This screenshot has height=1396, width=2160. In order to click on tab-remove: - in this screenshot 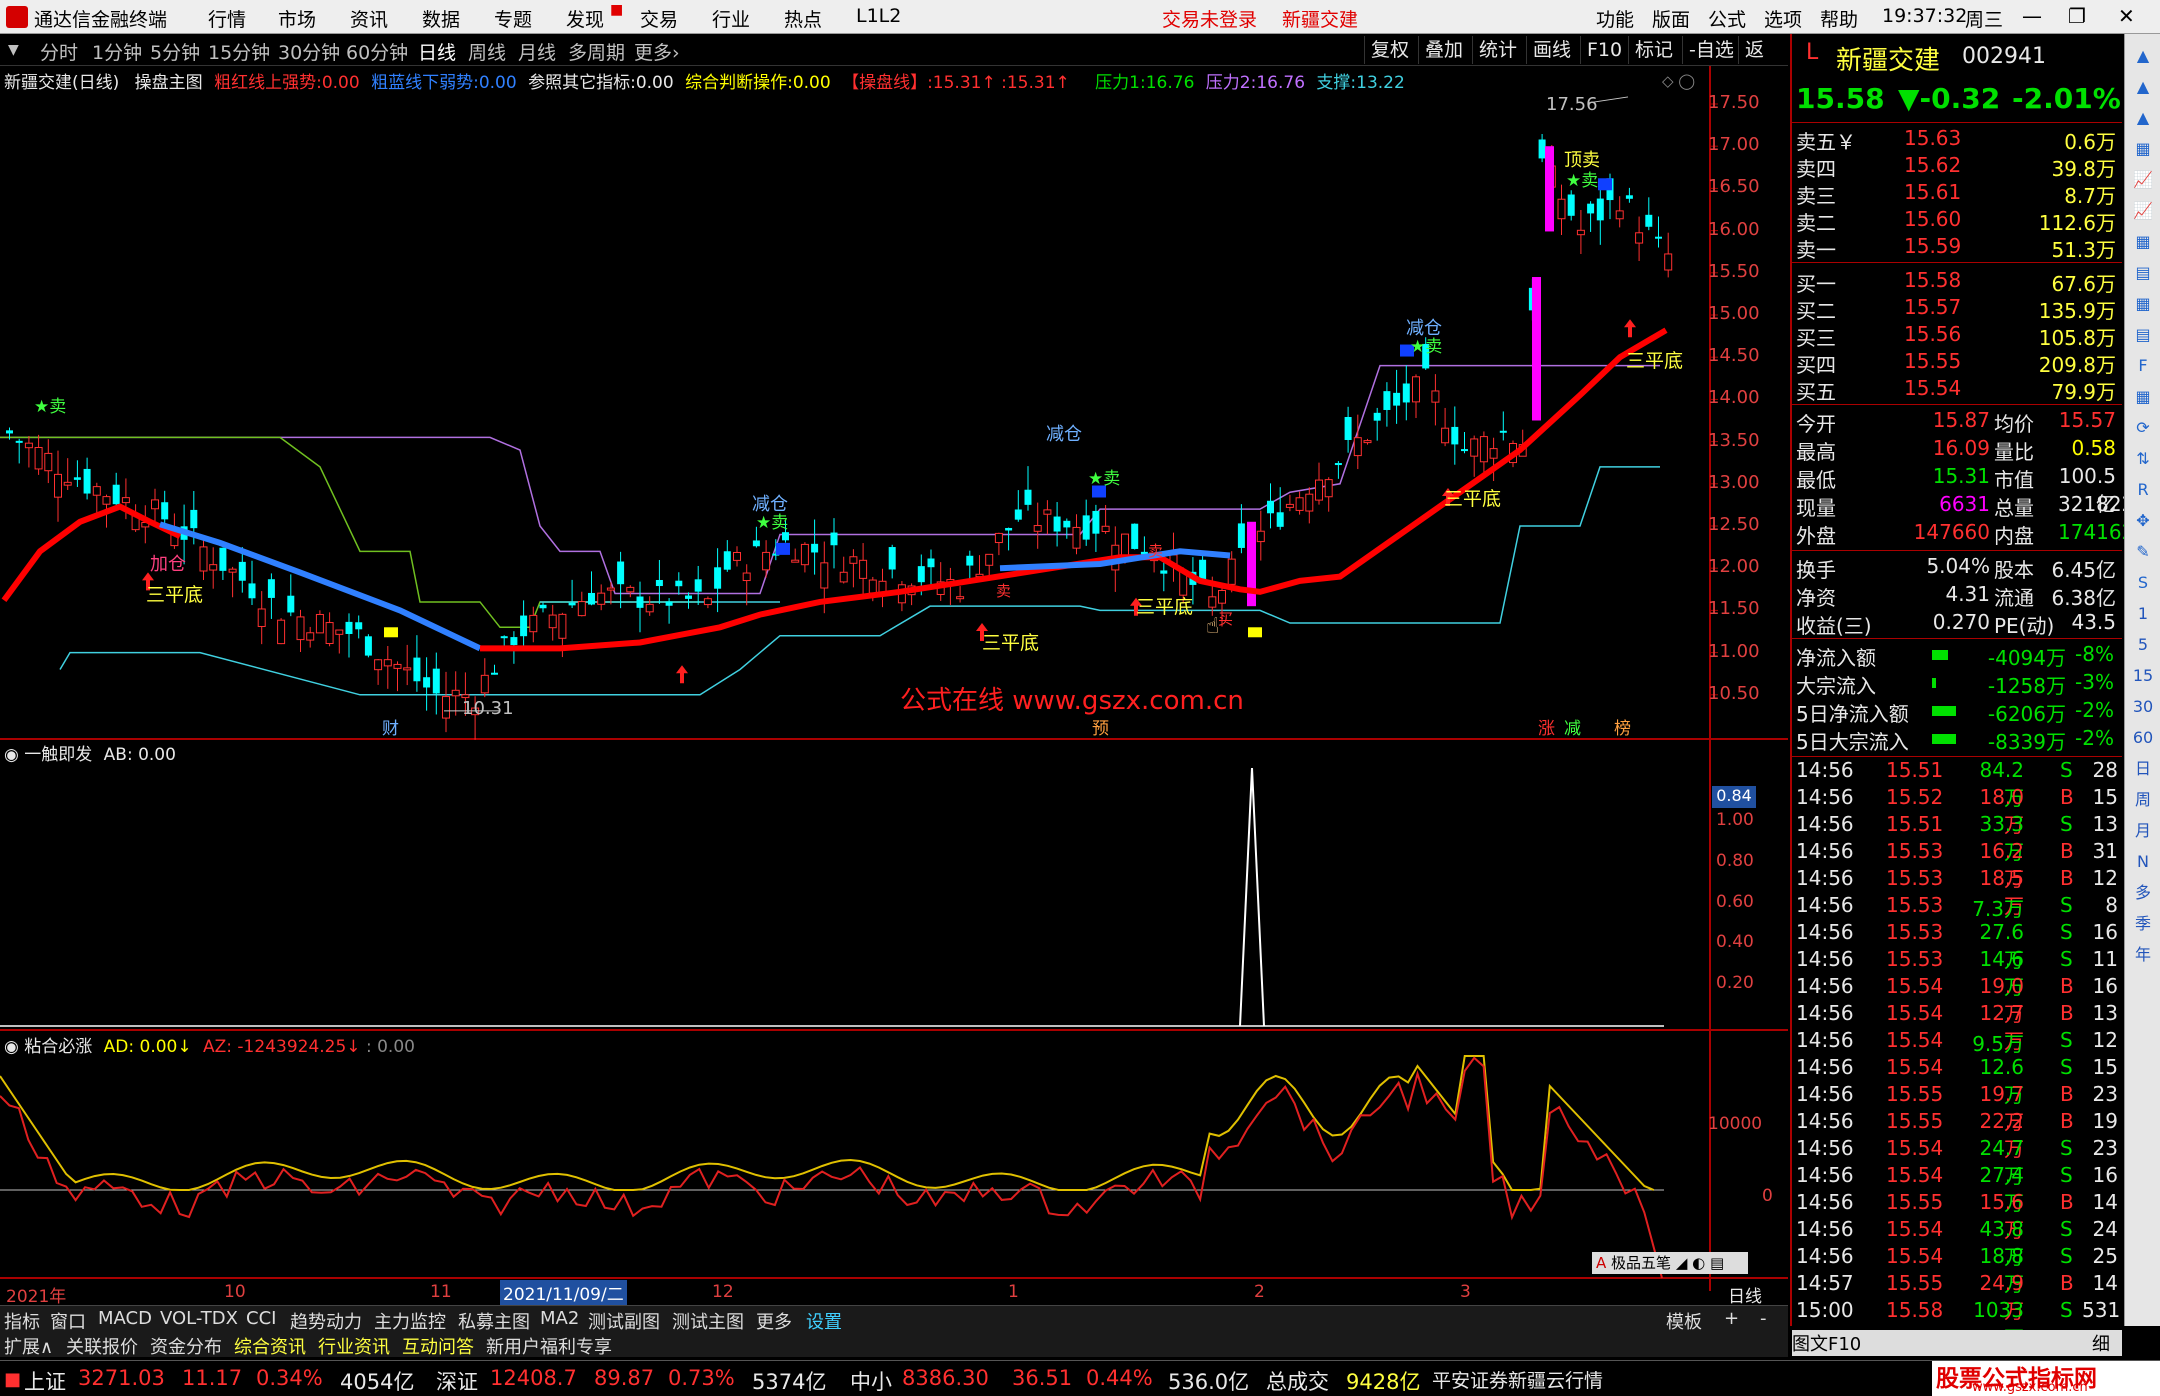, I will do `click(1763, 1318)`.